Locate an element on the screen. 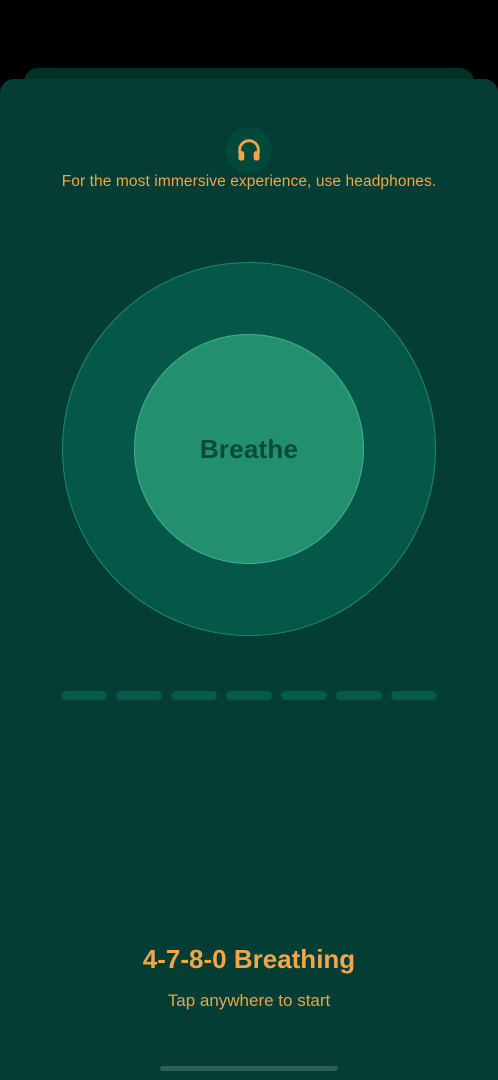  breathe-label: Breathe is located at coordinates (249, 448).